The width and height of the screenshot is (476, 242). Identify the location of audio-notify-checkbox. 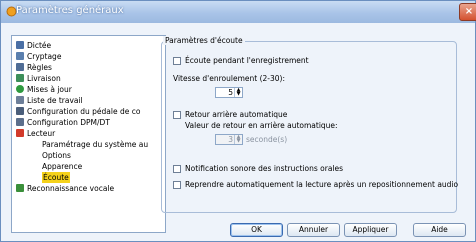
(177, 169).